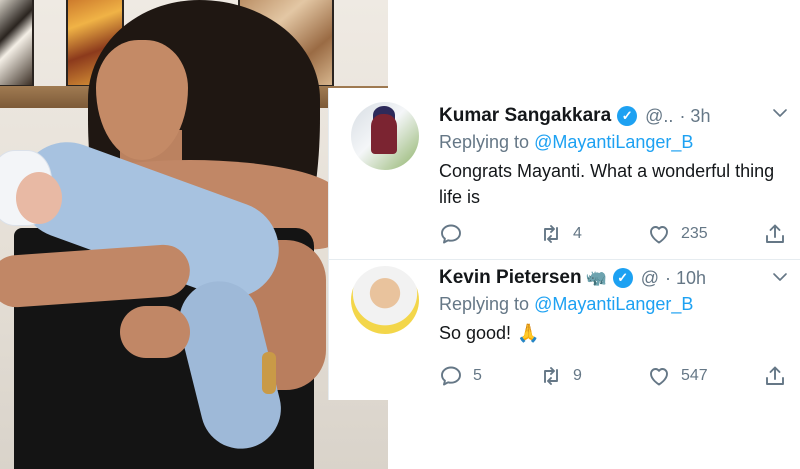  I want to click on reply-count: 5, so click(477, 375).